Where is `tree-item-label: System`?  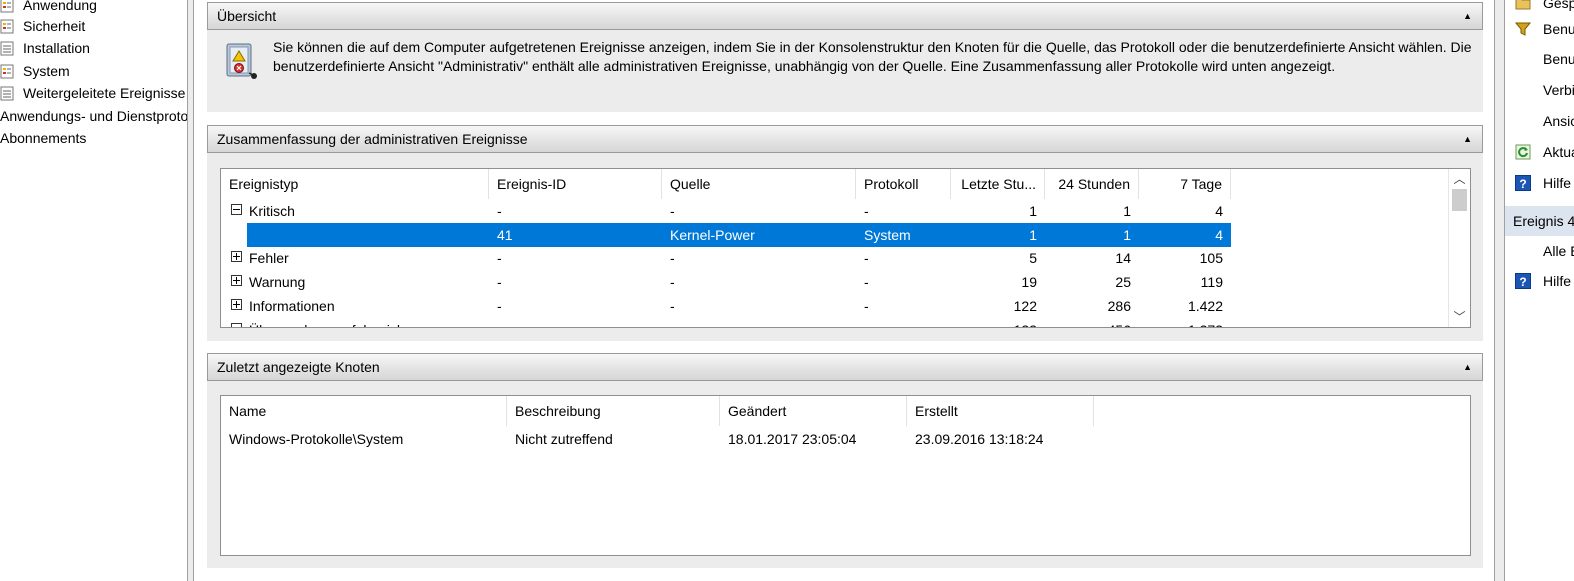
tree-item-label: System is located at coordinates (46, 71).